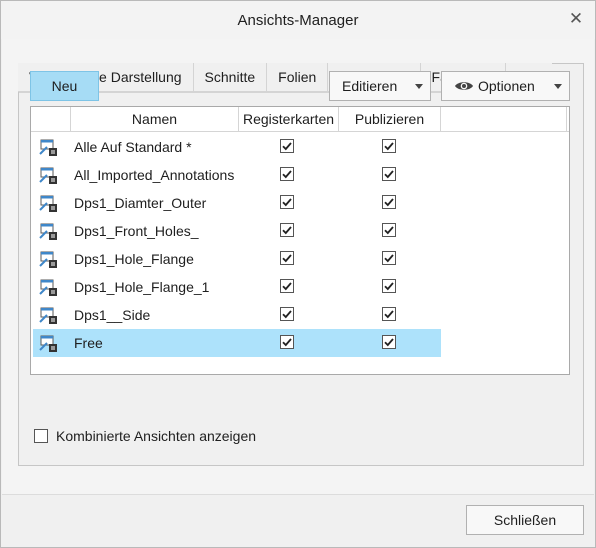 This screenshot has height=548, width=596. Describe the element at coordinates (237, 343) in the screenshot. I see `table-row: Free` at that location.